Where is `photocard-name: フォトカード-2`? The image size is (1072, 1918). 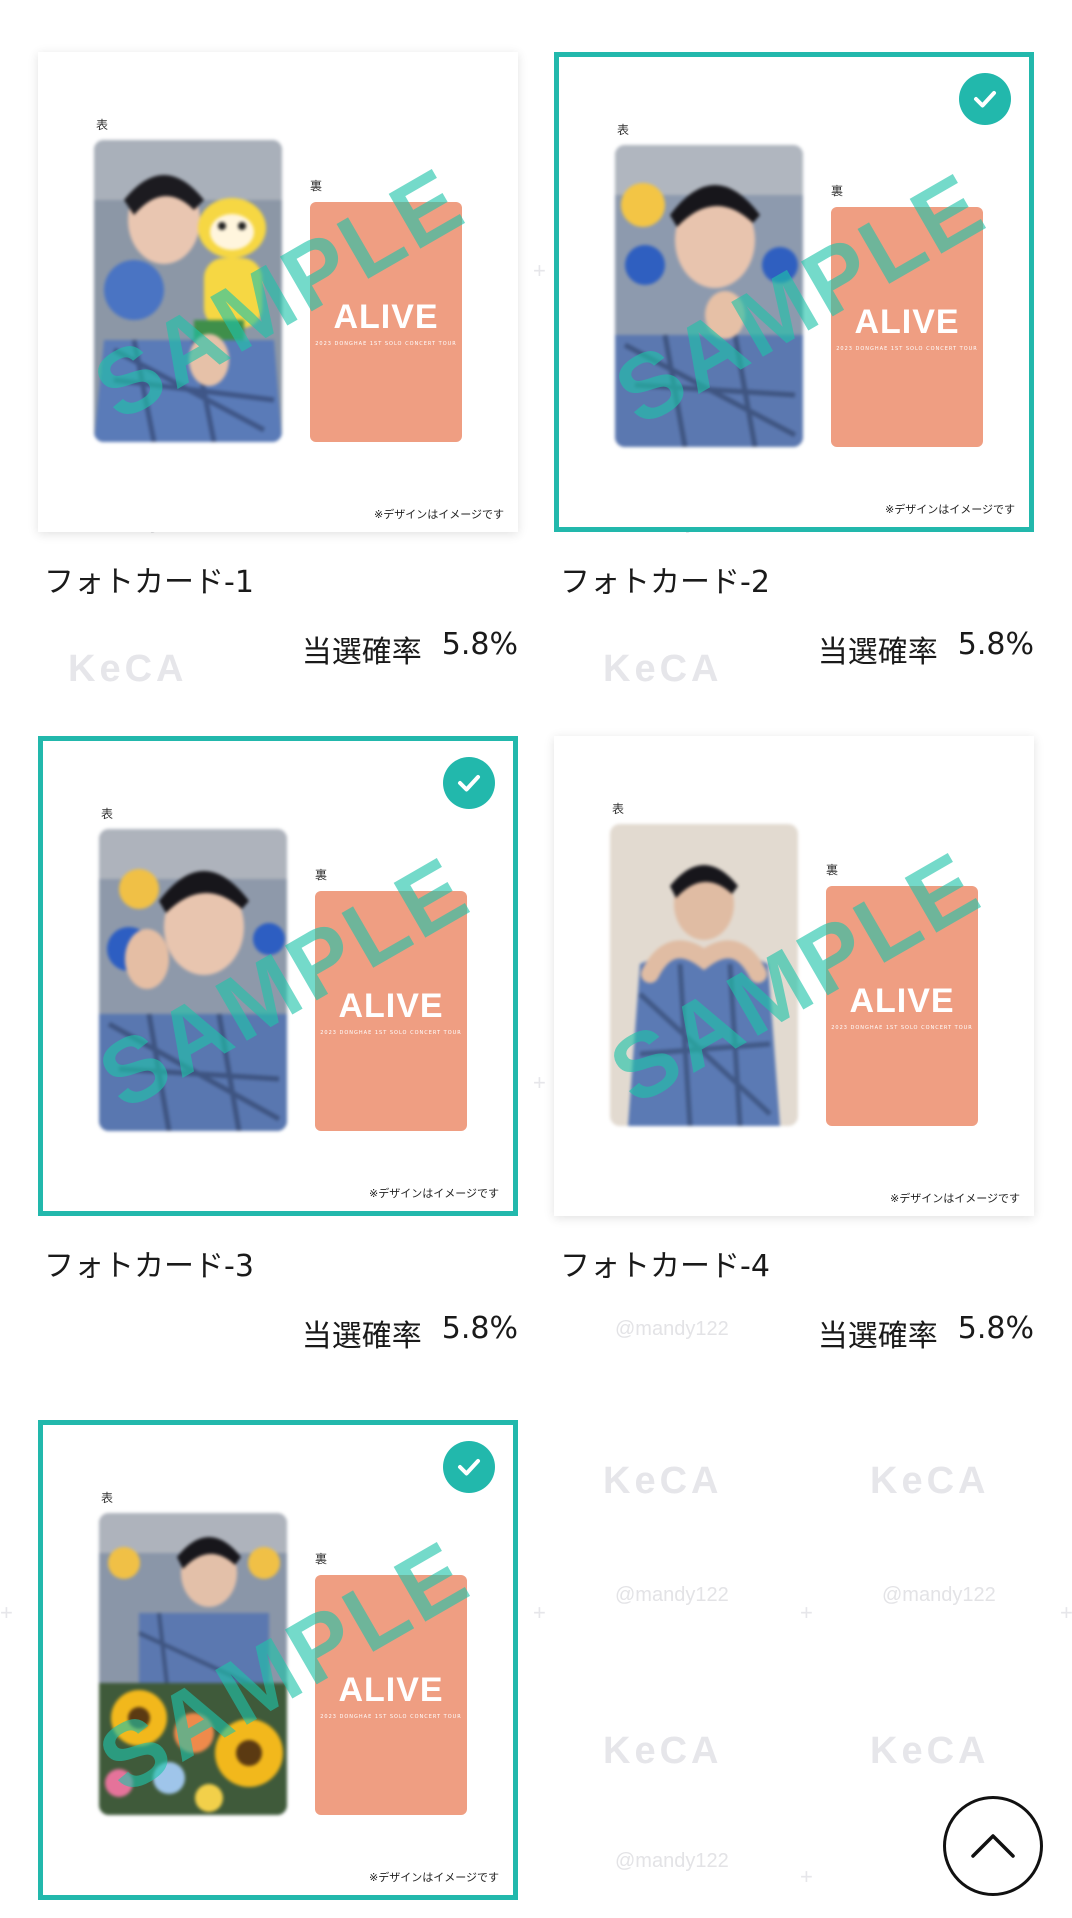 photocard-name: フォトカード-2 is located at coordinates (665, 582).